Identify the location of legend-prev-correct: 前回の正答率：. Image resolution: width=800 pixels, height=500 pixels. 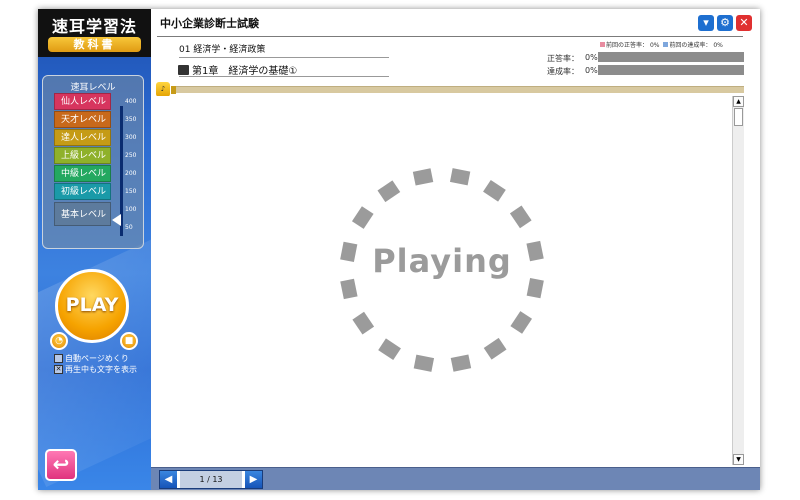
(627, 45).